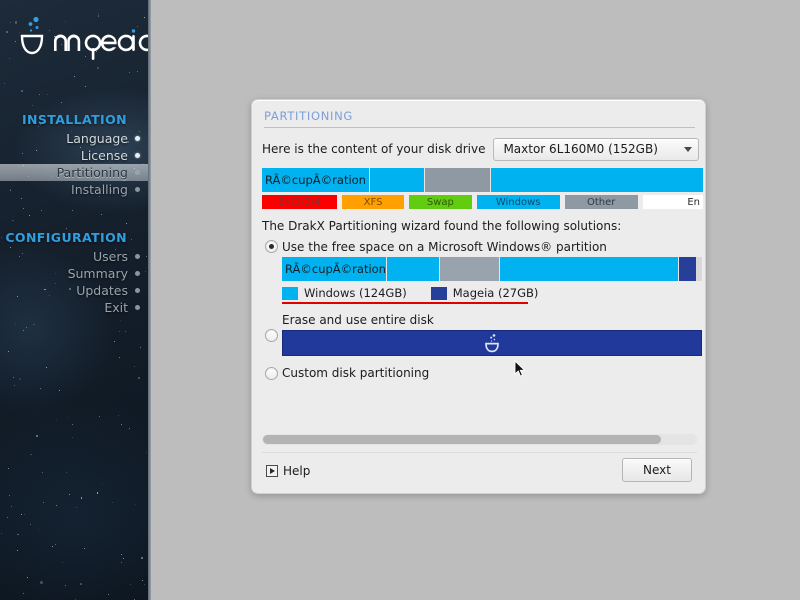 This screenshot has height=600, width=800. Describe the element at coordinates (374, 149) in the screenshot. I see `drive-label: Here is the content of your disk drive` at that location.